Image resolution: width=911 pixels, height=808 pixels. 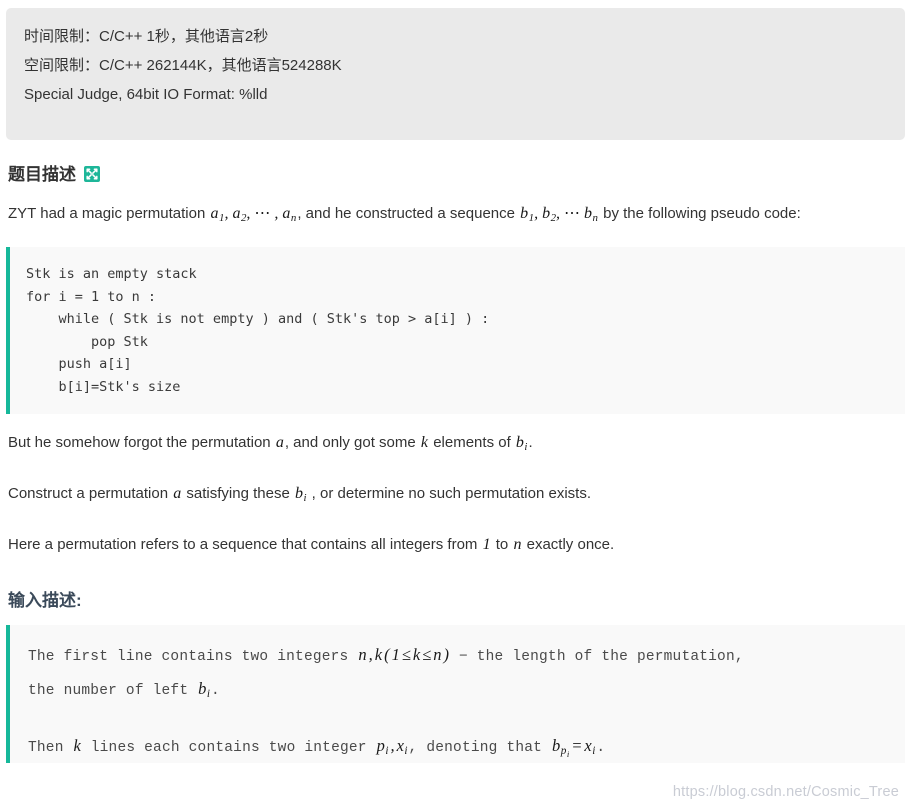 I want to click on para3-text-2: satisfying these, so click(x=238, y=494).